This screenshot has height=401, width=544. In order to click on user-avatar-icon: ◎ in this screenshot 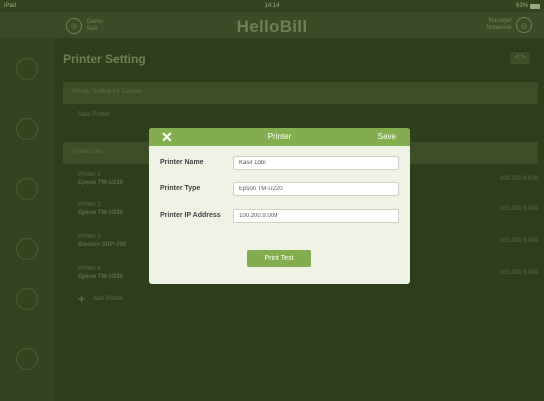, I will do `click(524, 25)`.